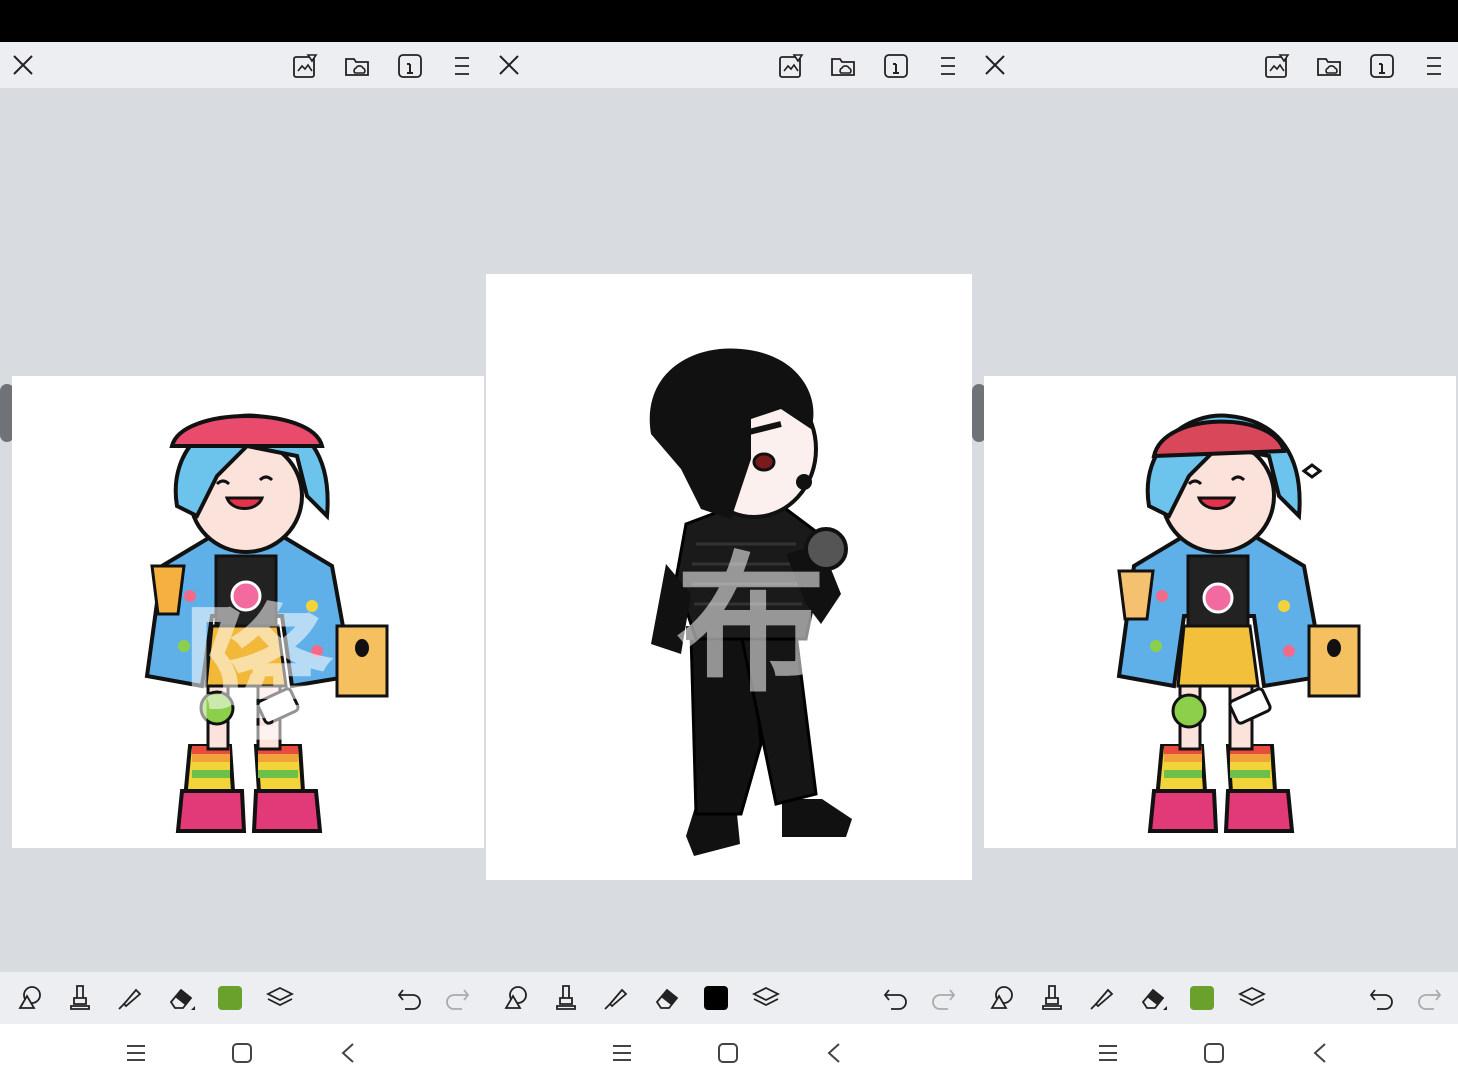 This screenshot has width=1458, height=1080. Describe the element at coordinates (729, 21) in the screenshot. I see `status-bar` at that location.